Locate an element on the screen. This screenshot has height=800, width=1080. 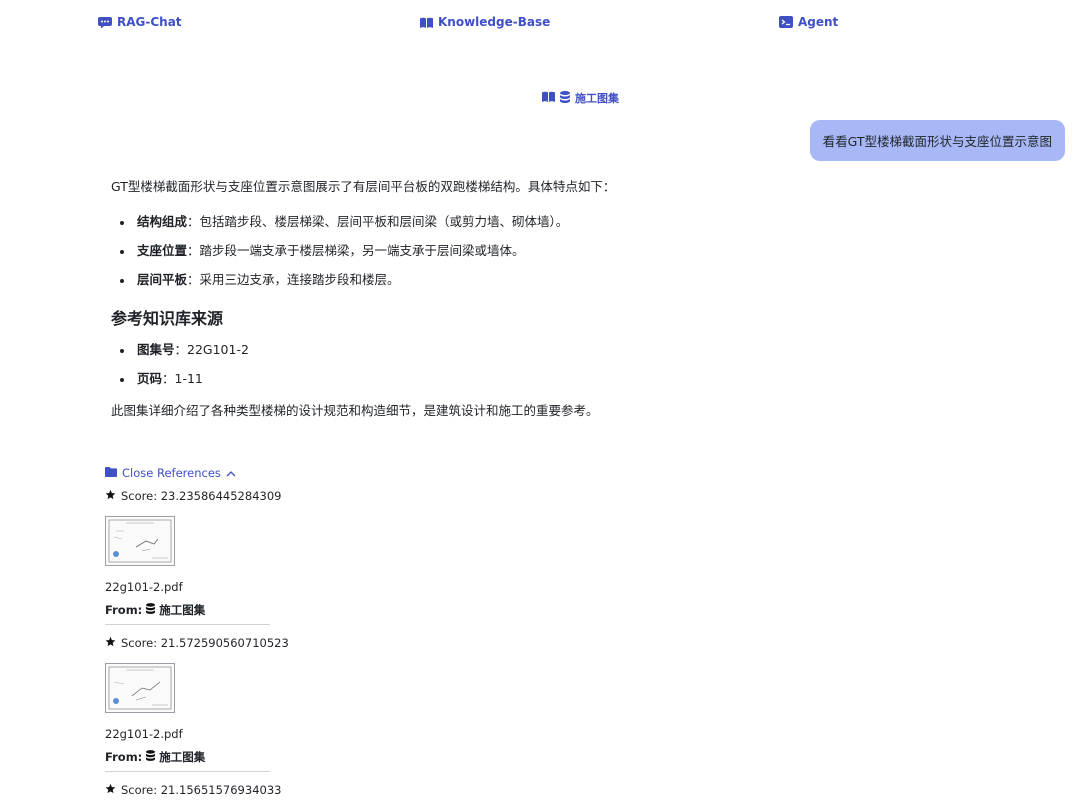
nav-knowledge-base: Knowledge-Base is located at coordinates (485, 22).